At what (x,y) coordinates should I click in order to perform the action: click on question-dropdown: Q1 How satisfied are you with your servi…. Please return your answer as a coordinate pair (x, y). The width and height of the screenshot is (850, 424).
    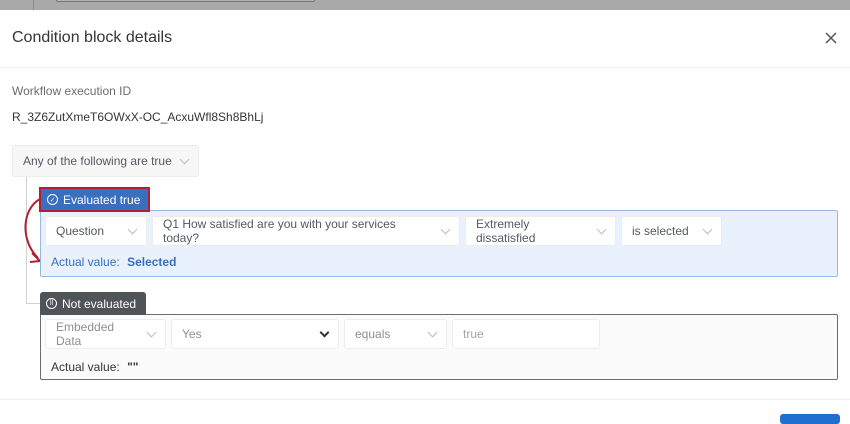
    Looking at the image, I should click on (306, 231).